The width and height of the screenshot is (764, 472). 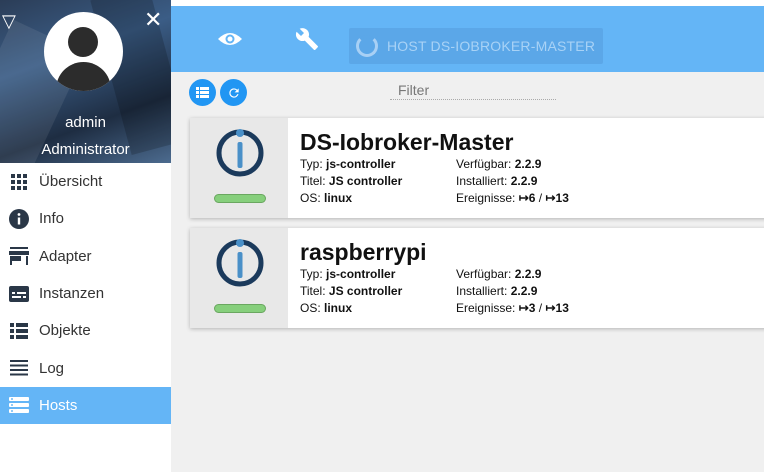 I want to click on info-icon, so click(x=19, y=218).